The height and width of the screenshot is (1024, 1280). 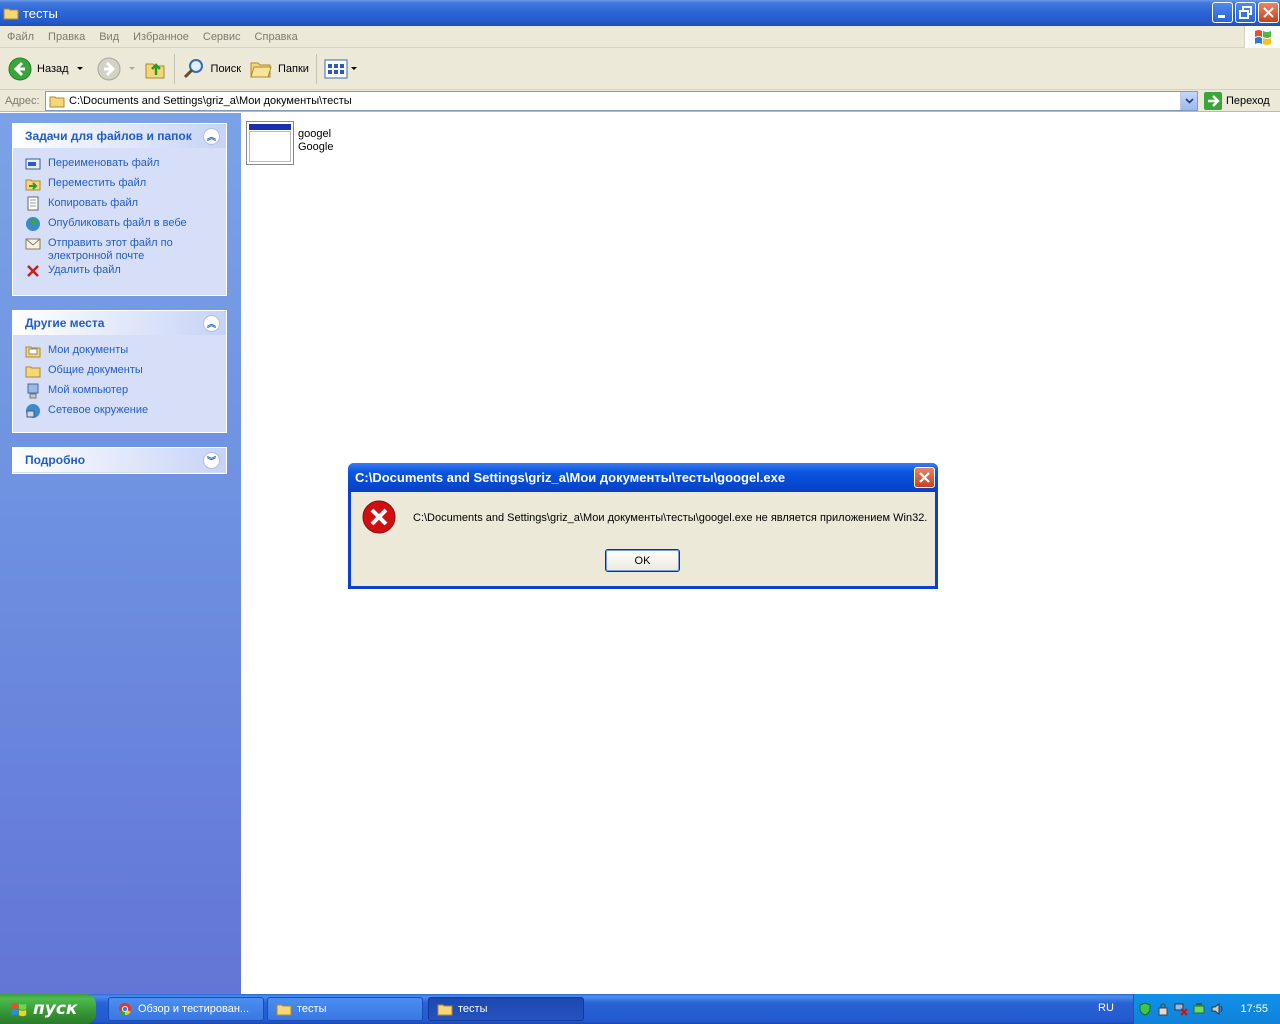 I want to click on tasks-panel-title: Задачи для файлов и папок, so click(x=108, y=136).